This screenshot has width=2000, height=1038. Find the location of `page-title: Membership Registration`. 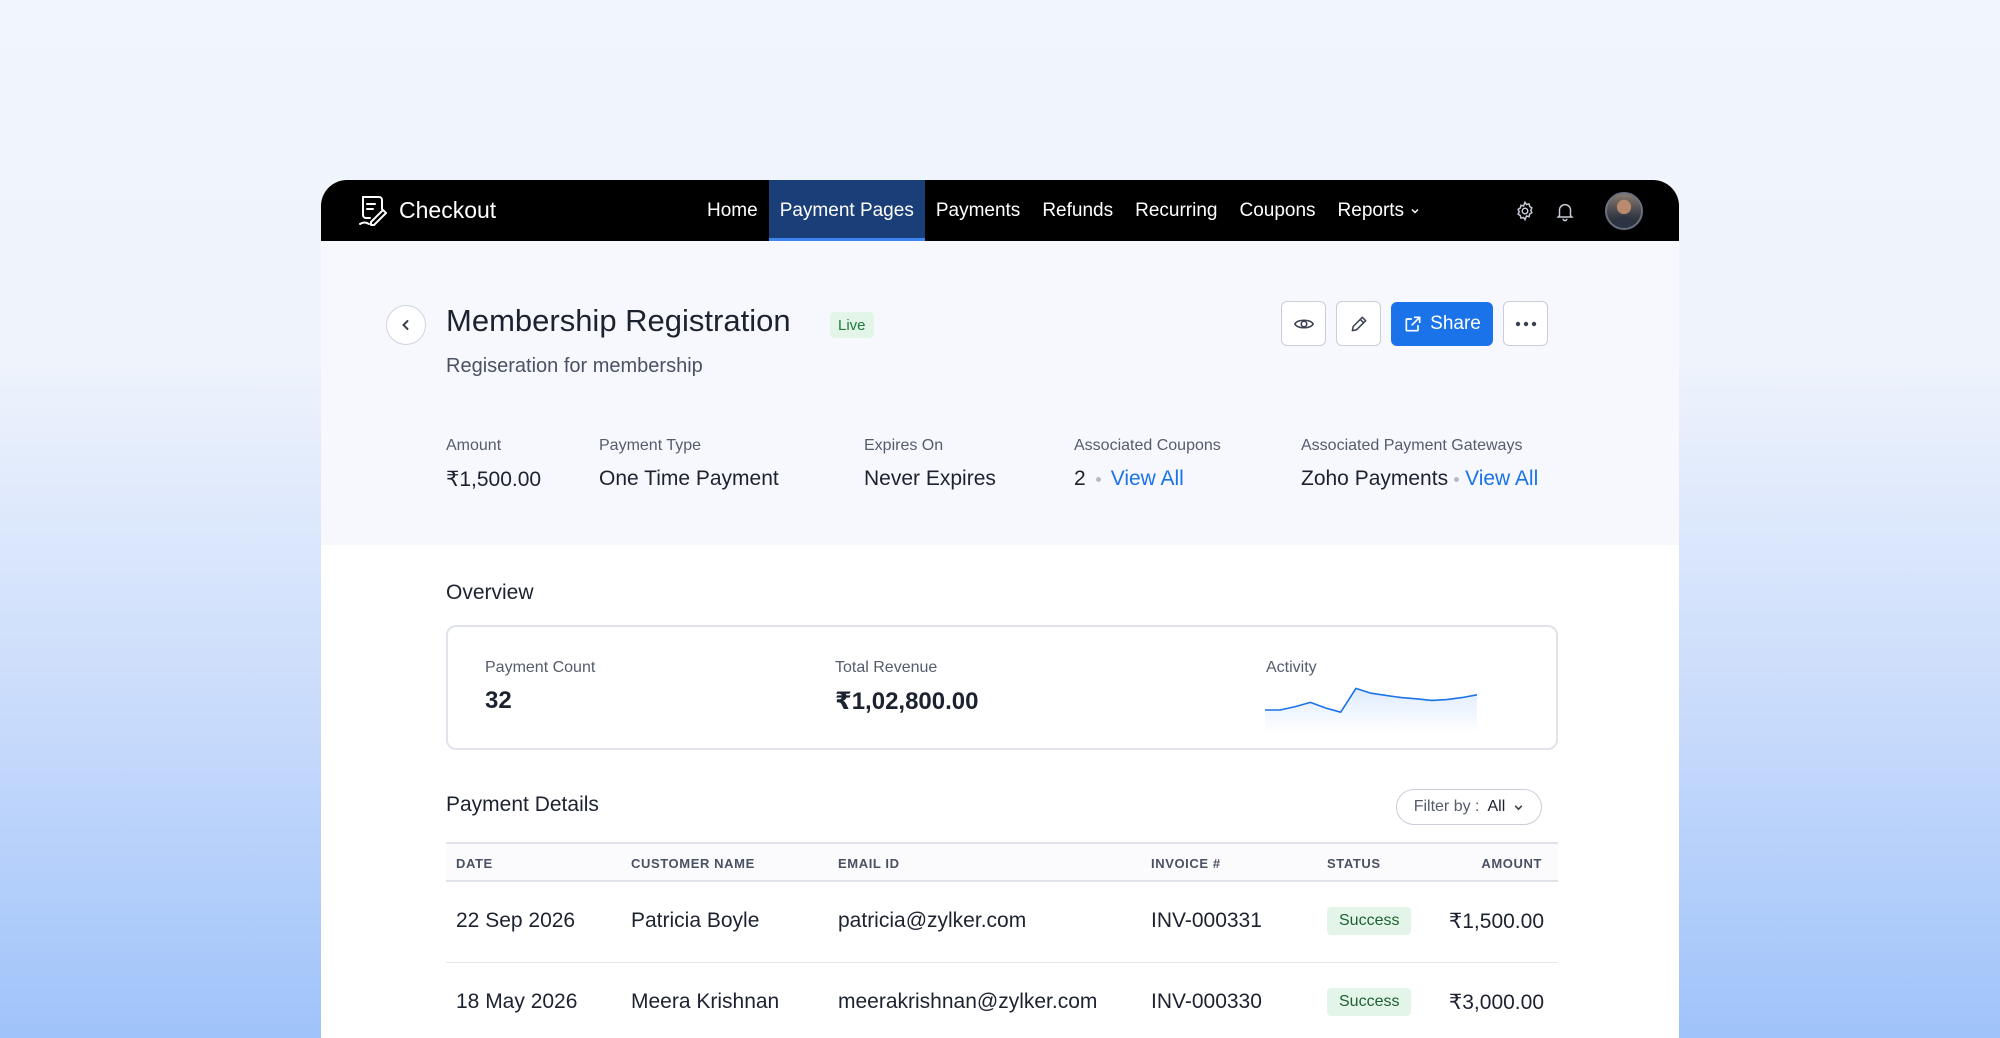

page-title: Membership Registration is located at coordinates (618, 320).